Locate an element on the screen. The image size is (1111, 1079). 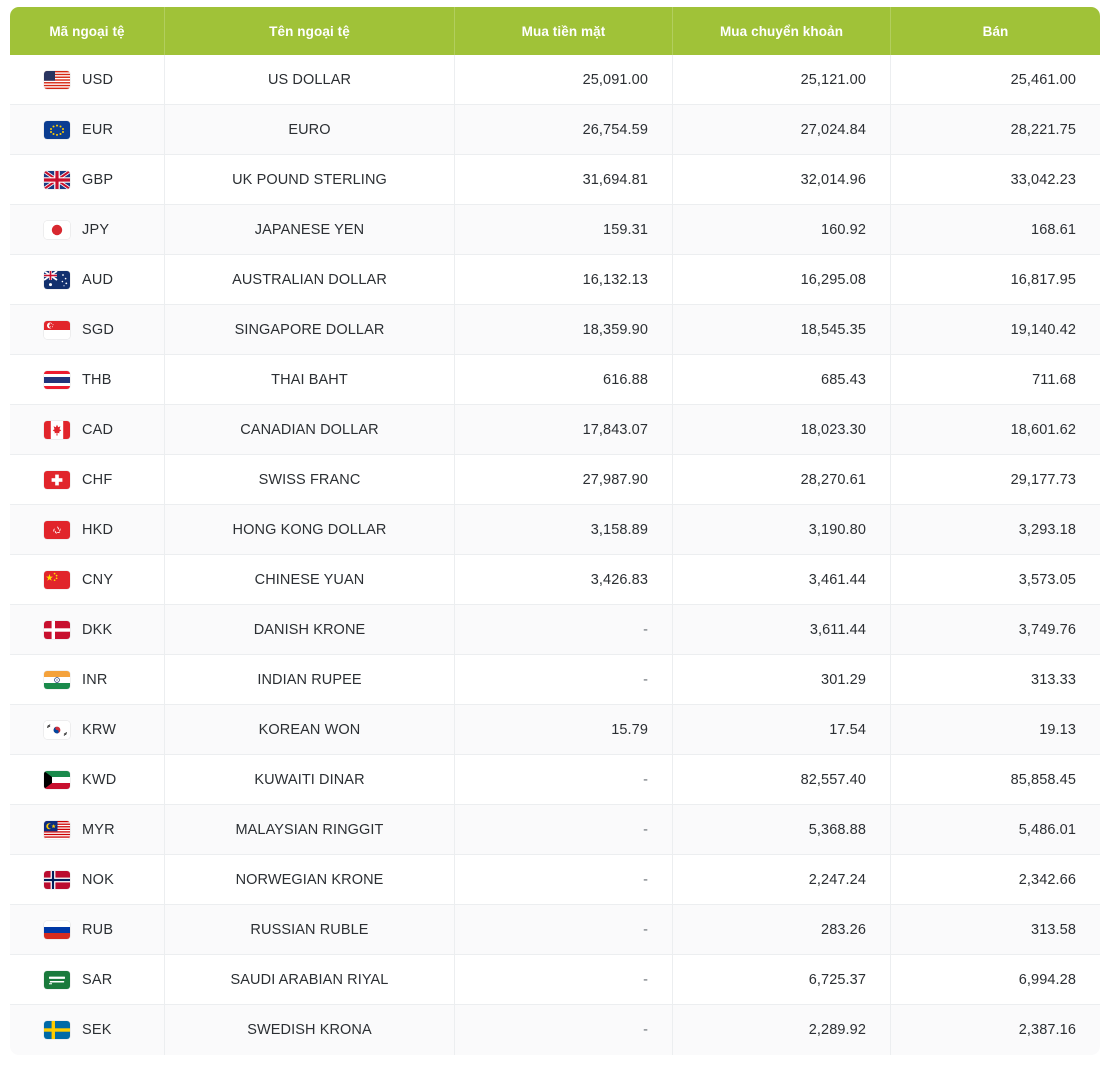
table-row: SEK SWEDISH KRONA -2,289.92 2,387.16 is located at coordinates (555, 1030).